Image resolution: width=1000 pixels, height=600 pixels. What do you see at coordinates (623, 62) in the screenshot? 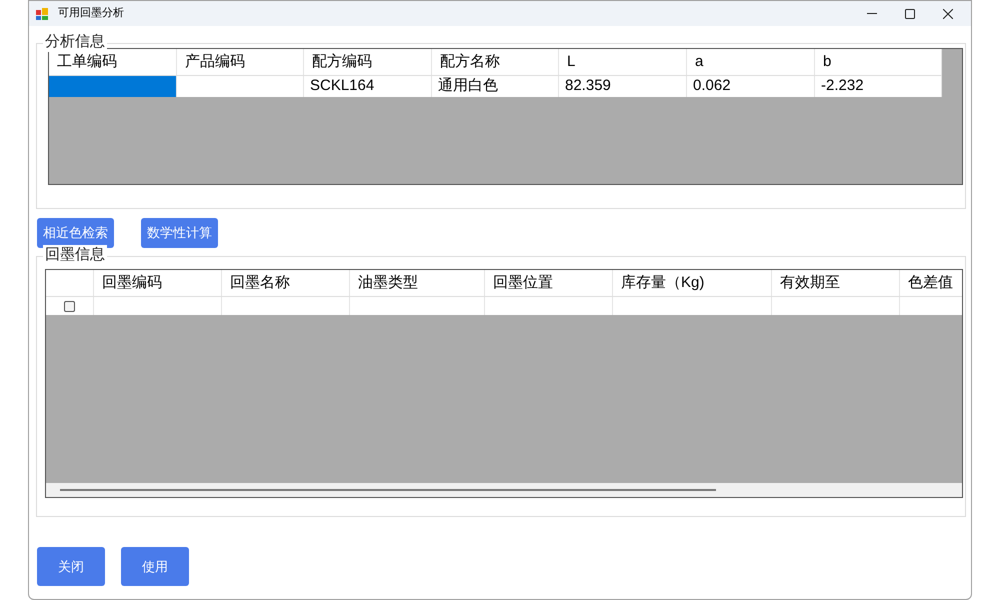
I see `column-header: L` at bounding box center [623, 62].